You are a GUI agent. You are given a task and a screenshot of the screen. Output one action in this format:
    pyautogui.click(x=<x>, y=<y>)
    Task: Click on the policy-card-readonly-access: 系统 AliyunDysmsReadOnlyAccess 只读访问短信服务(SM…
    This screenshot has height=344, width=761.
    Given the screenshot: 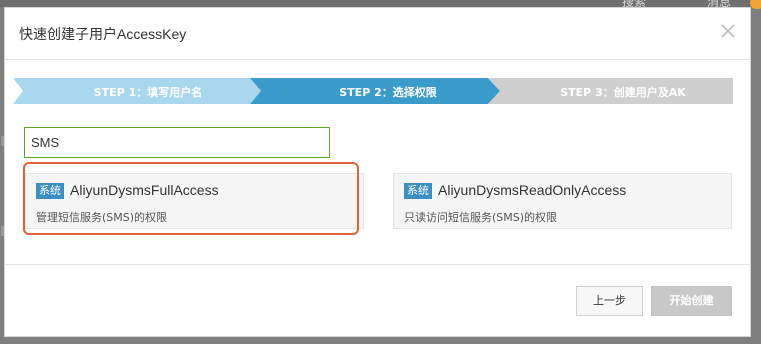 What is the action you would take?
    pyautogui.click(x=562, y=201)
    